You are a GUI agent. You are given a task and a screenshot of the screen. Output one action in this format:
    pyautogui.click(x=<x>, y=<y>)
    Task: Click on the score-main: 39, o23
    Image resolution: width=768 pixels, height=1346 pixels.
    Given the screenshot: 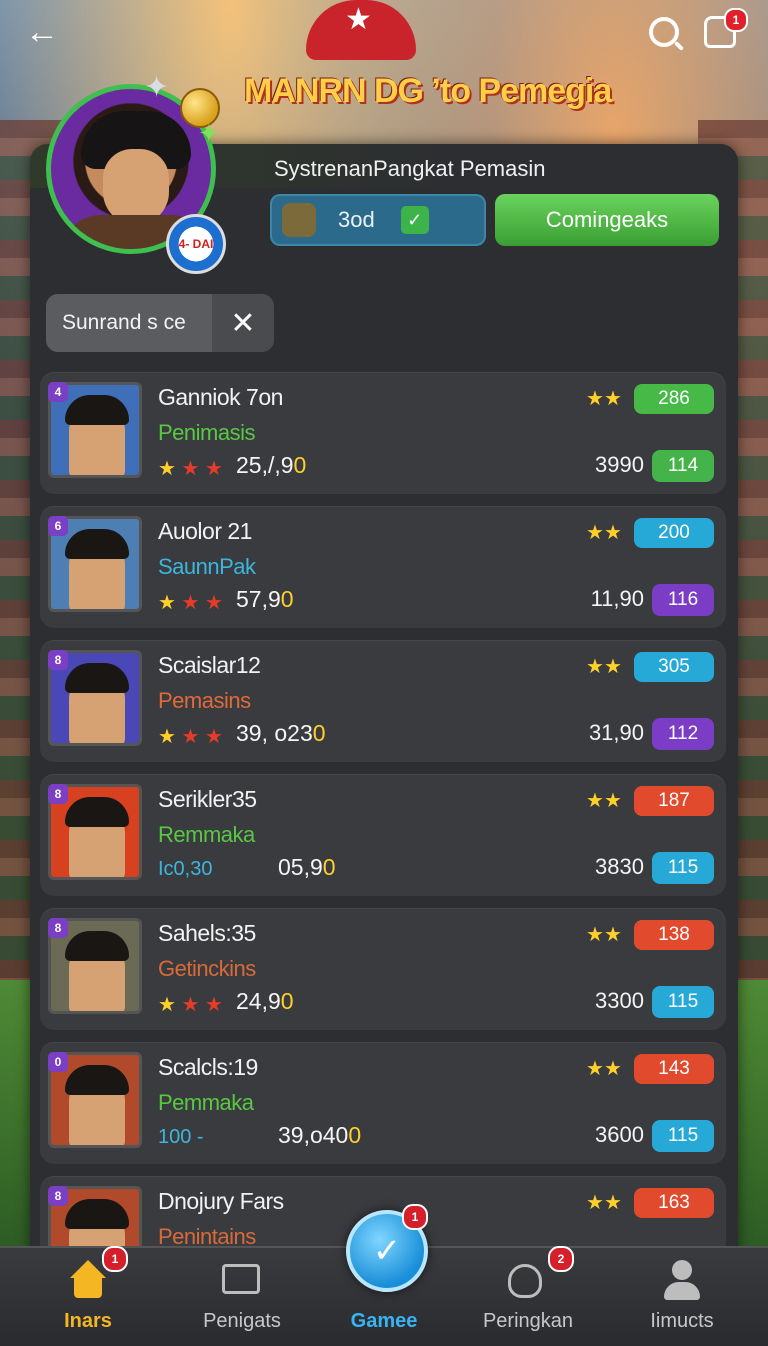 What is the action you would take?
    pyautogui.click(x=274, y=733)
    